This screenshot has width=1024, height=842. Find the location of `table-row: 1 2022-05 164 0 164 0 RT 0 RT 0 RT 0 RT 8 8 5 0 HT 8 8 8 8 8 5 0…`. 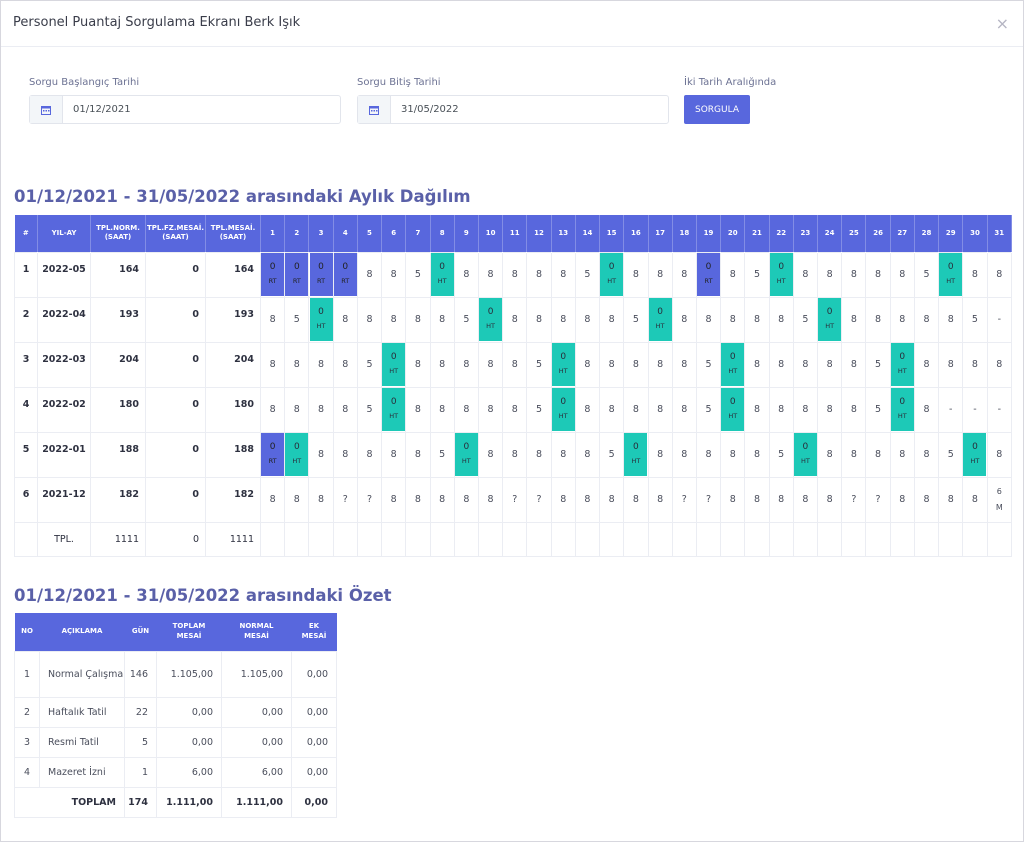

table-row: 1 2022-05 164 0 164 0 RT 0 RT 0 RT 0 RT 8 8 5 0 HT 8 8 8 8 8 5 0… is located at coordinates (513, 274).